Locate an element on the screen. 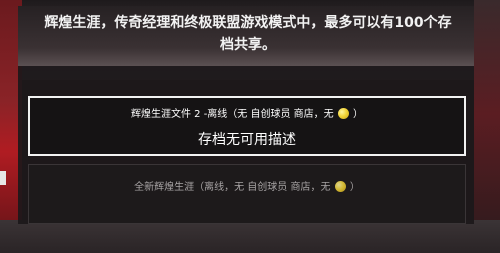 The image size is (500, 253). save-slot-new-title: 全新辉煌生涯（离线，无 自创球员 商店，无 ） is located at coordinates (247, 188).